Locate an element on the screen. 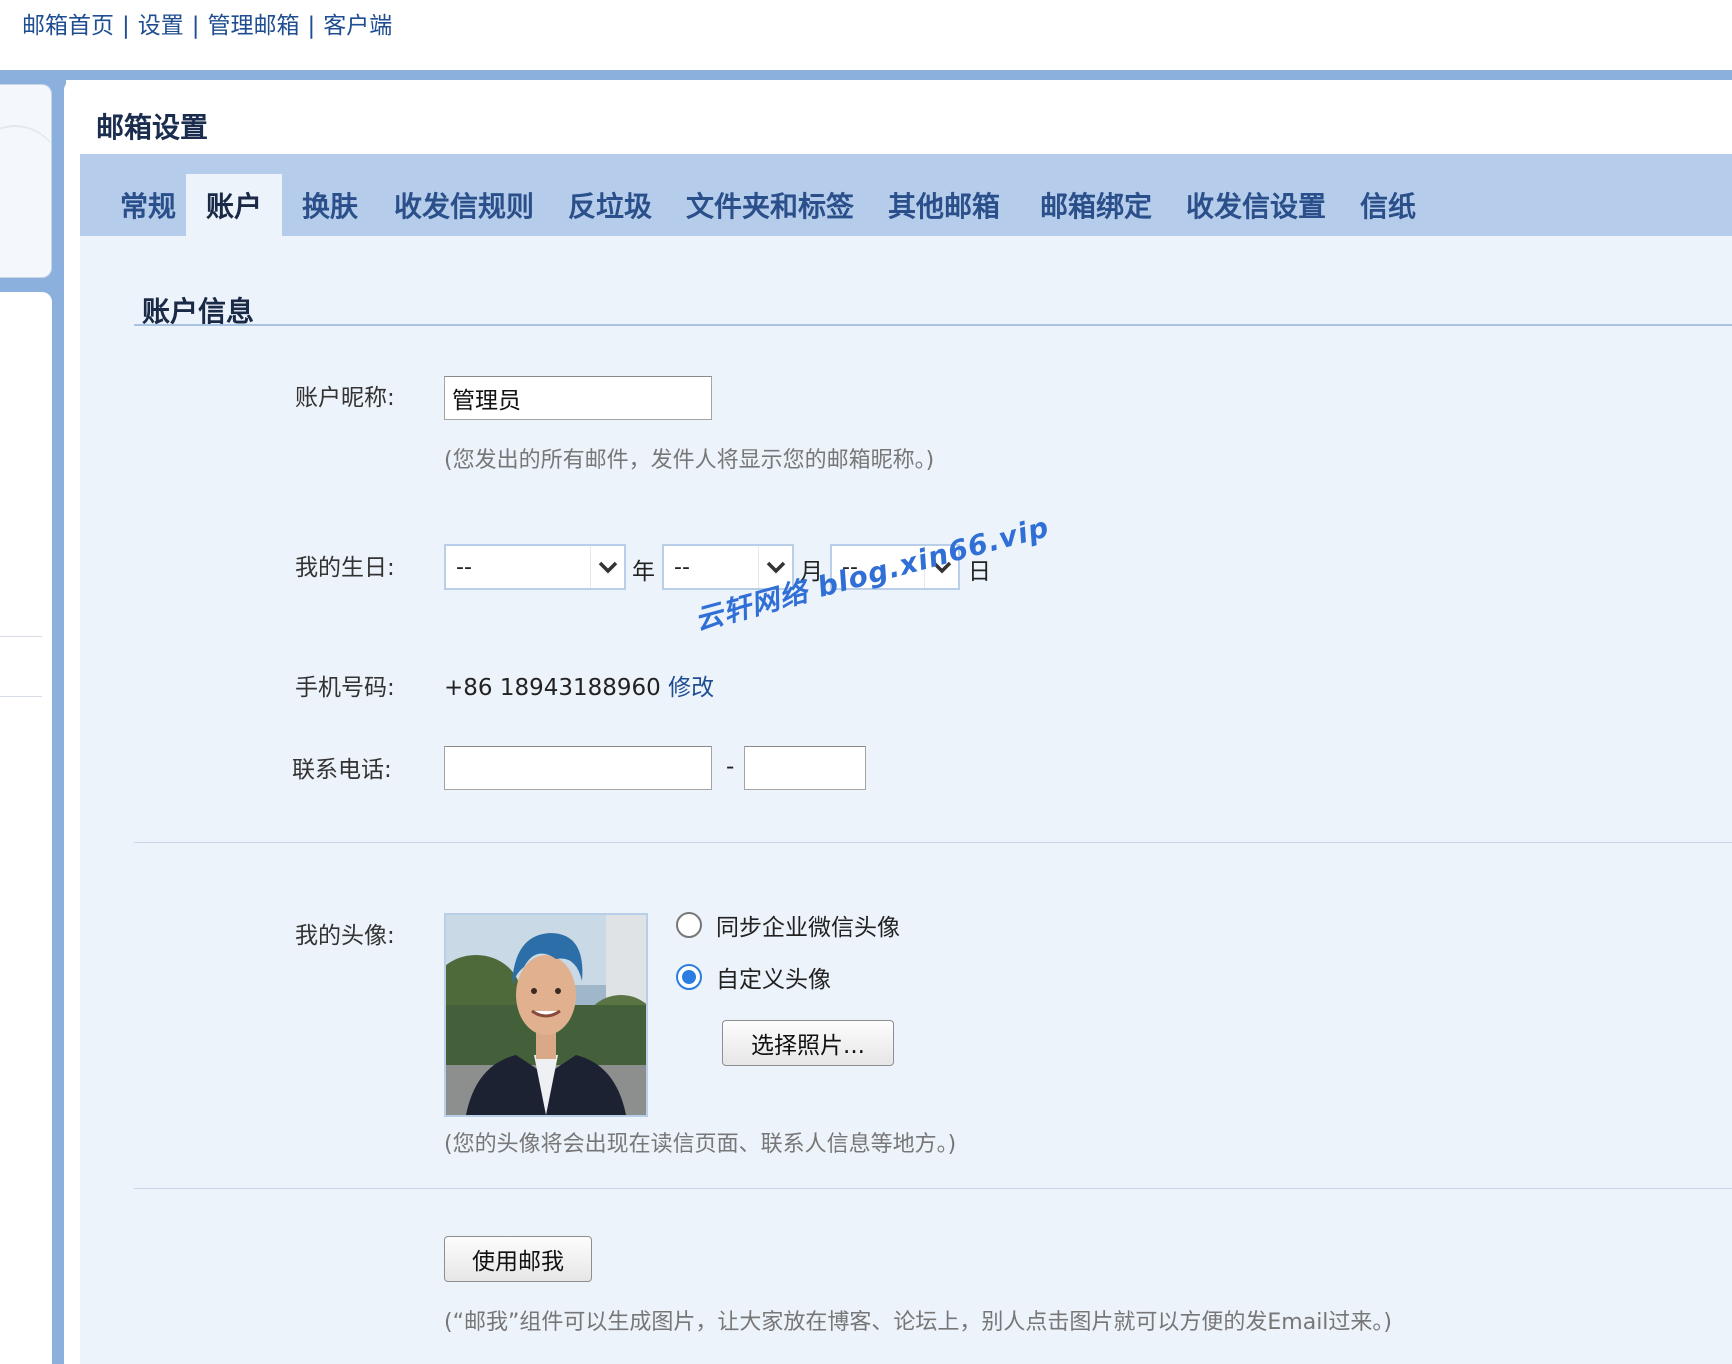  tab-other-mailboxes: 其他邮箱 is located at coordinates (944, 205).